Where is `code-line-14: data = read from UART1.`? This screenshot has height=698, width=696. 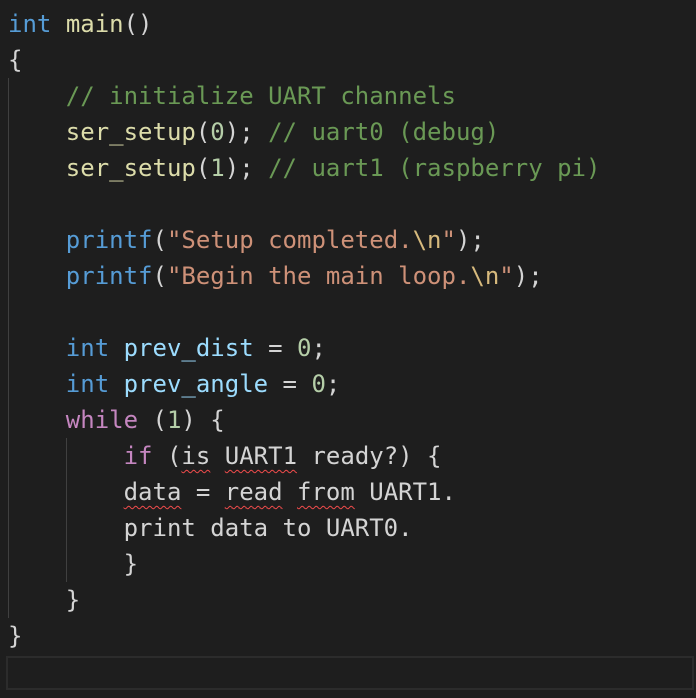
code-line-14: data = read from UART1. is located at coordinates (232, 492).